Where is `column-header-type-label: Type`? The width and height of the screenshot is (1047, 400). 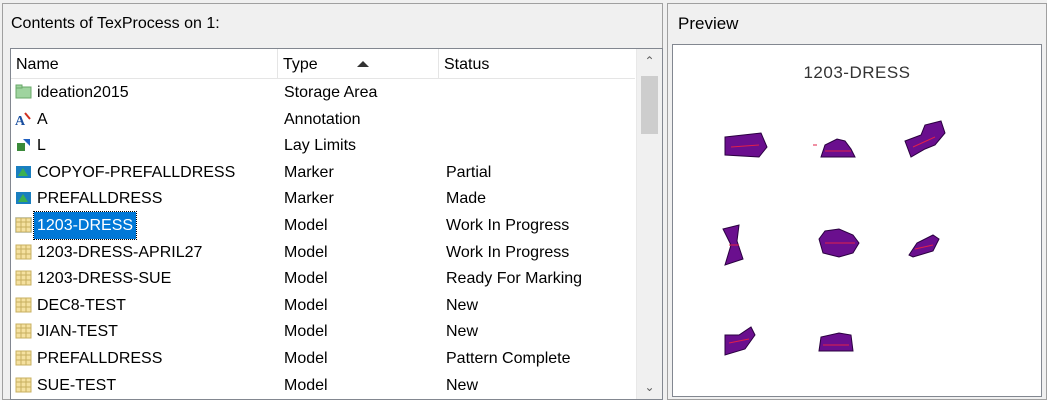
column-header-type-label: Type is located at coordinates (300, 64).